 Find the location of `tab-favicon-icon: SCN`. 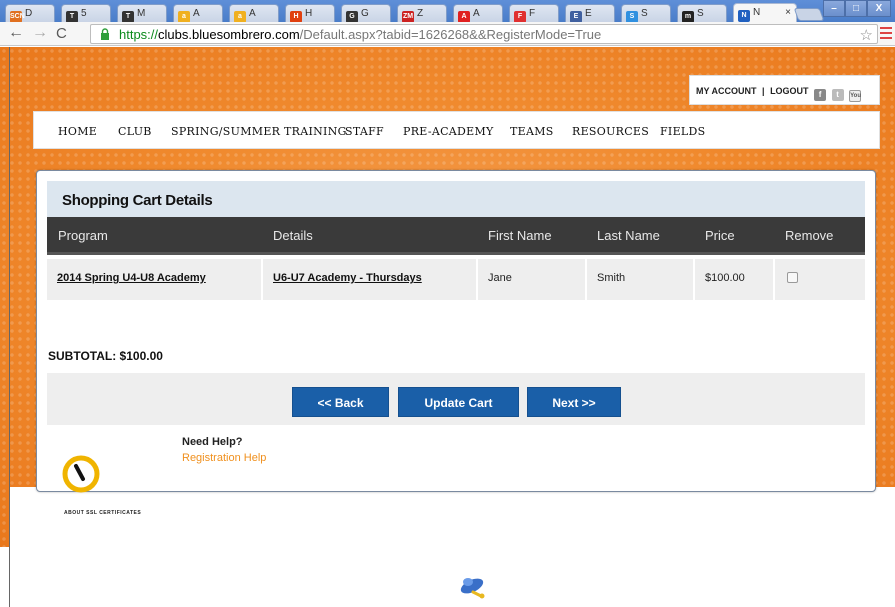

tab-favicon-icon: SCN is located at coordinates (17, 16).